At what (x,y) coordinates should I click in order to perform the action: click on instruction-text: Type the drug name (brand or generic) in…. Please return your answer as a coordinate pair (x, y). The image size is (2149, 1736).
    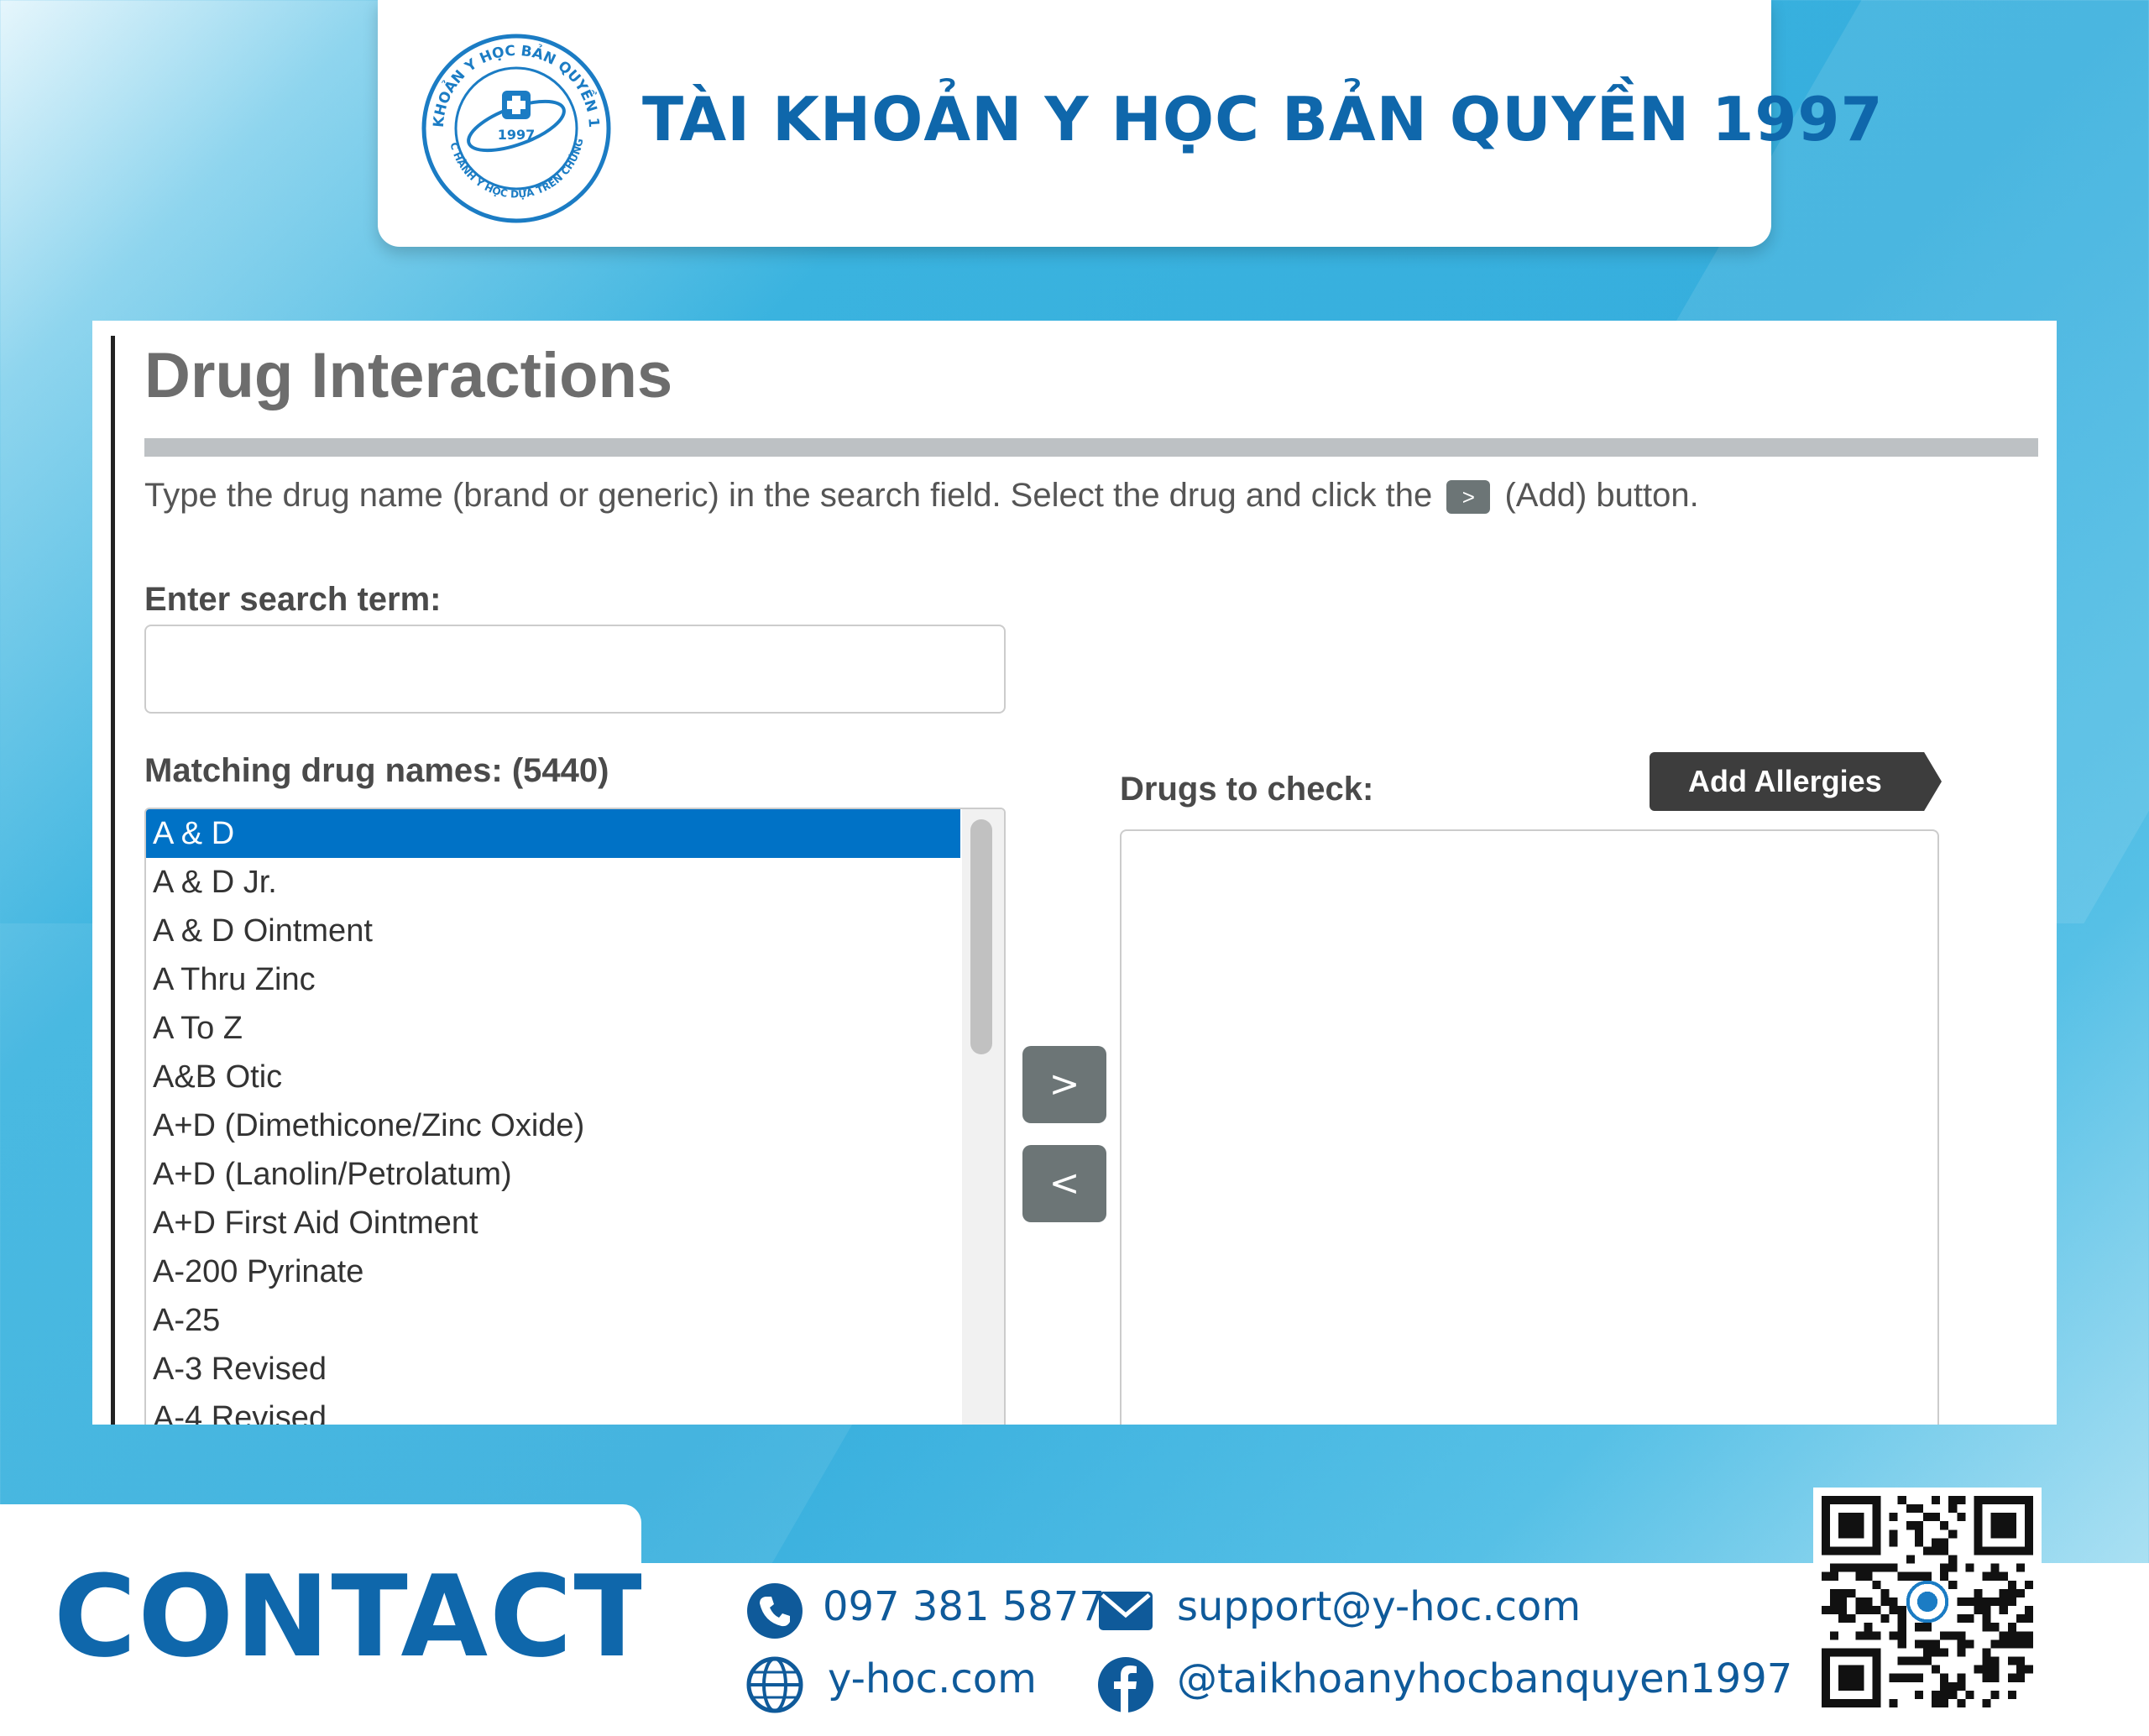
    Looking at the image, I should click on (789, 495).